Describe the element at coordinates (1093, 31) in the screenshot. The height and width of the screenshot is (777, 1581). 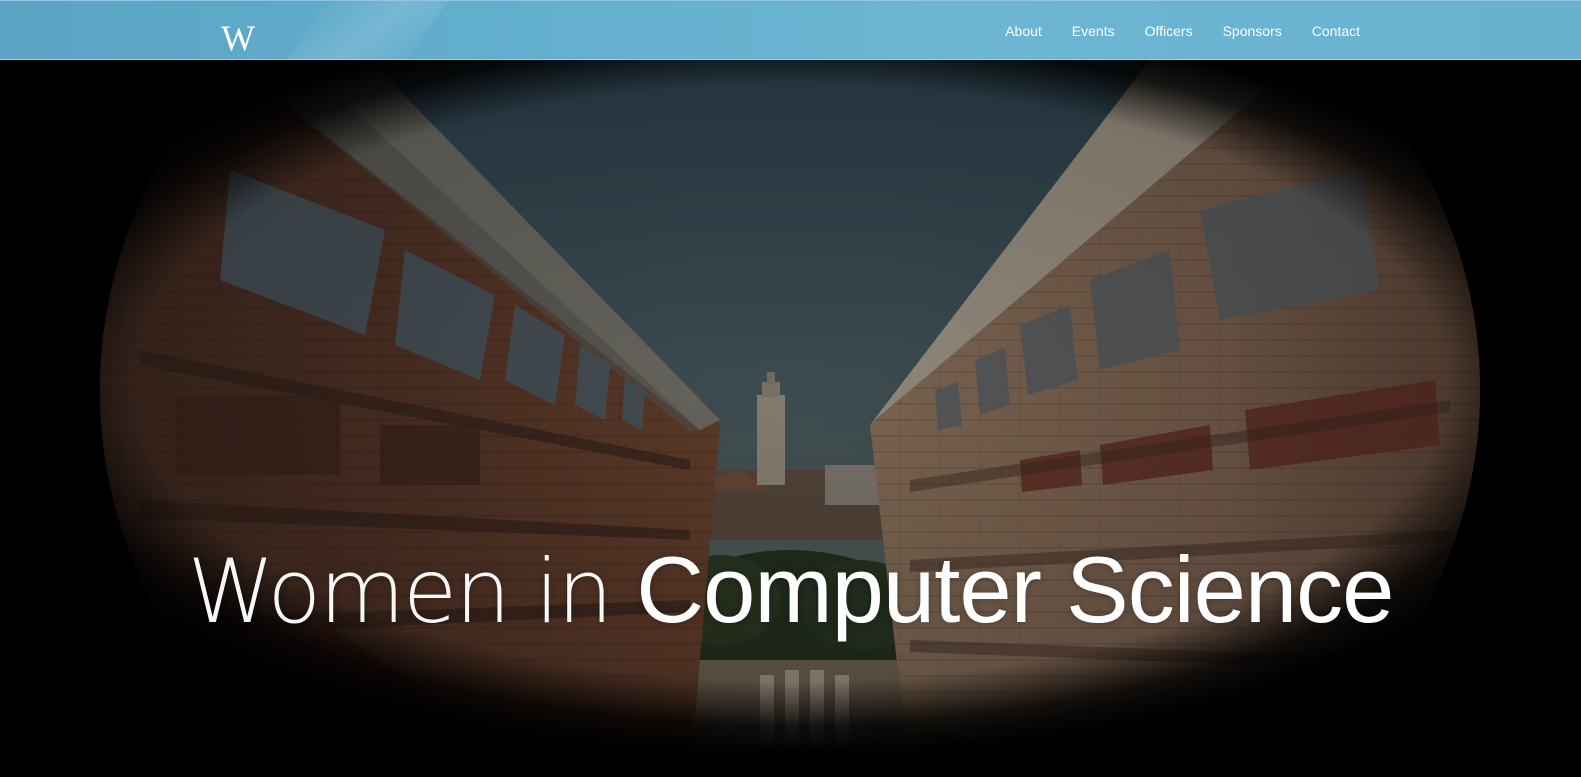
I see `nav-events-link: Events` at that location.